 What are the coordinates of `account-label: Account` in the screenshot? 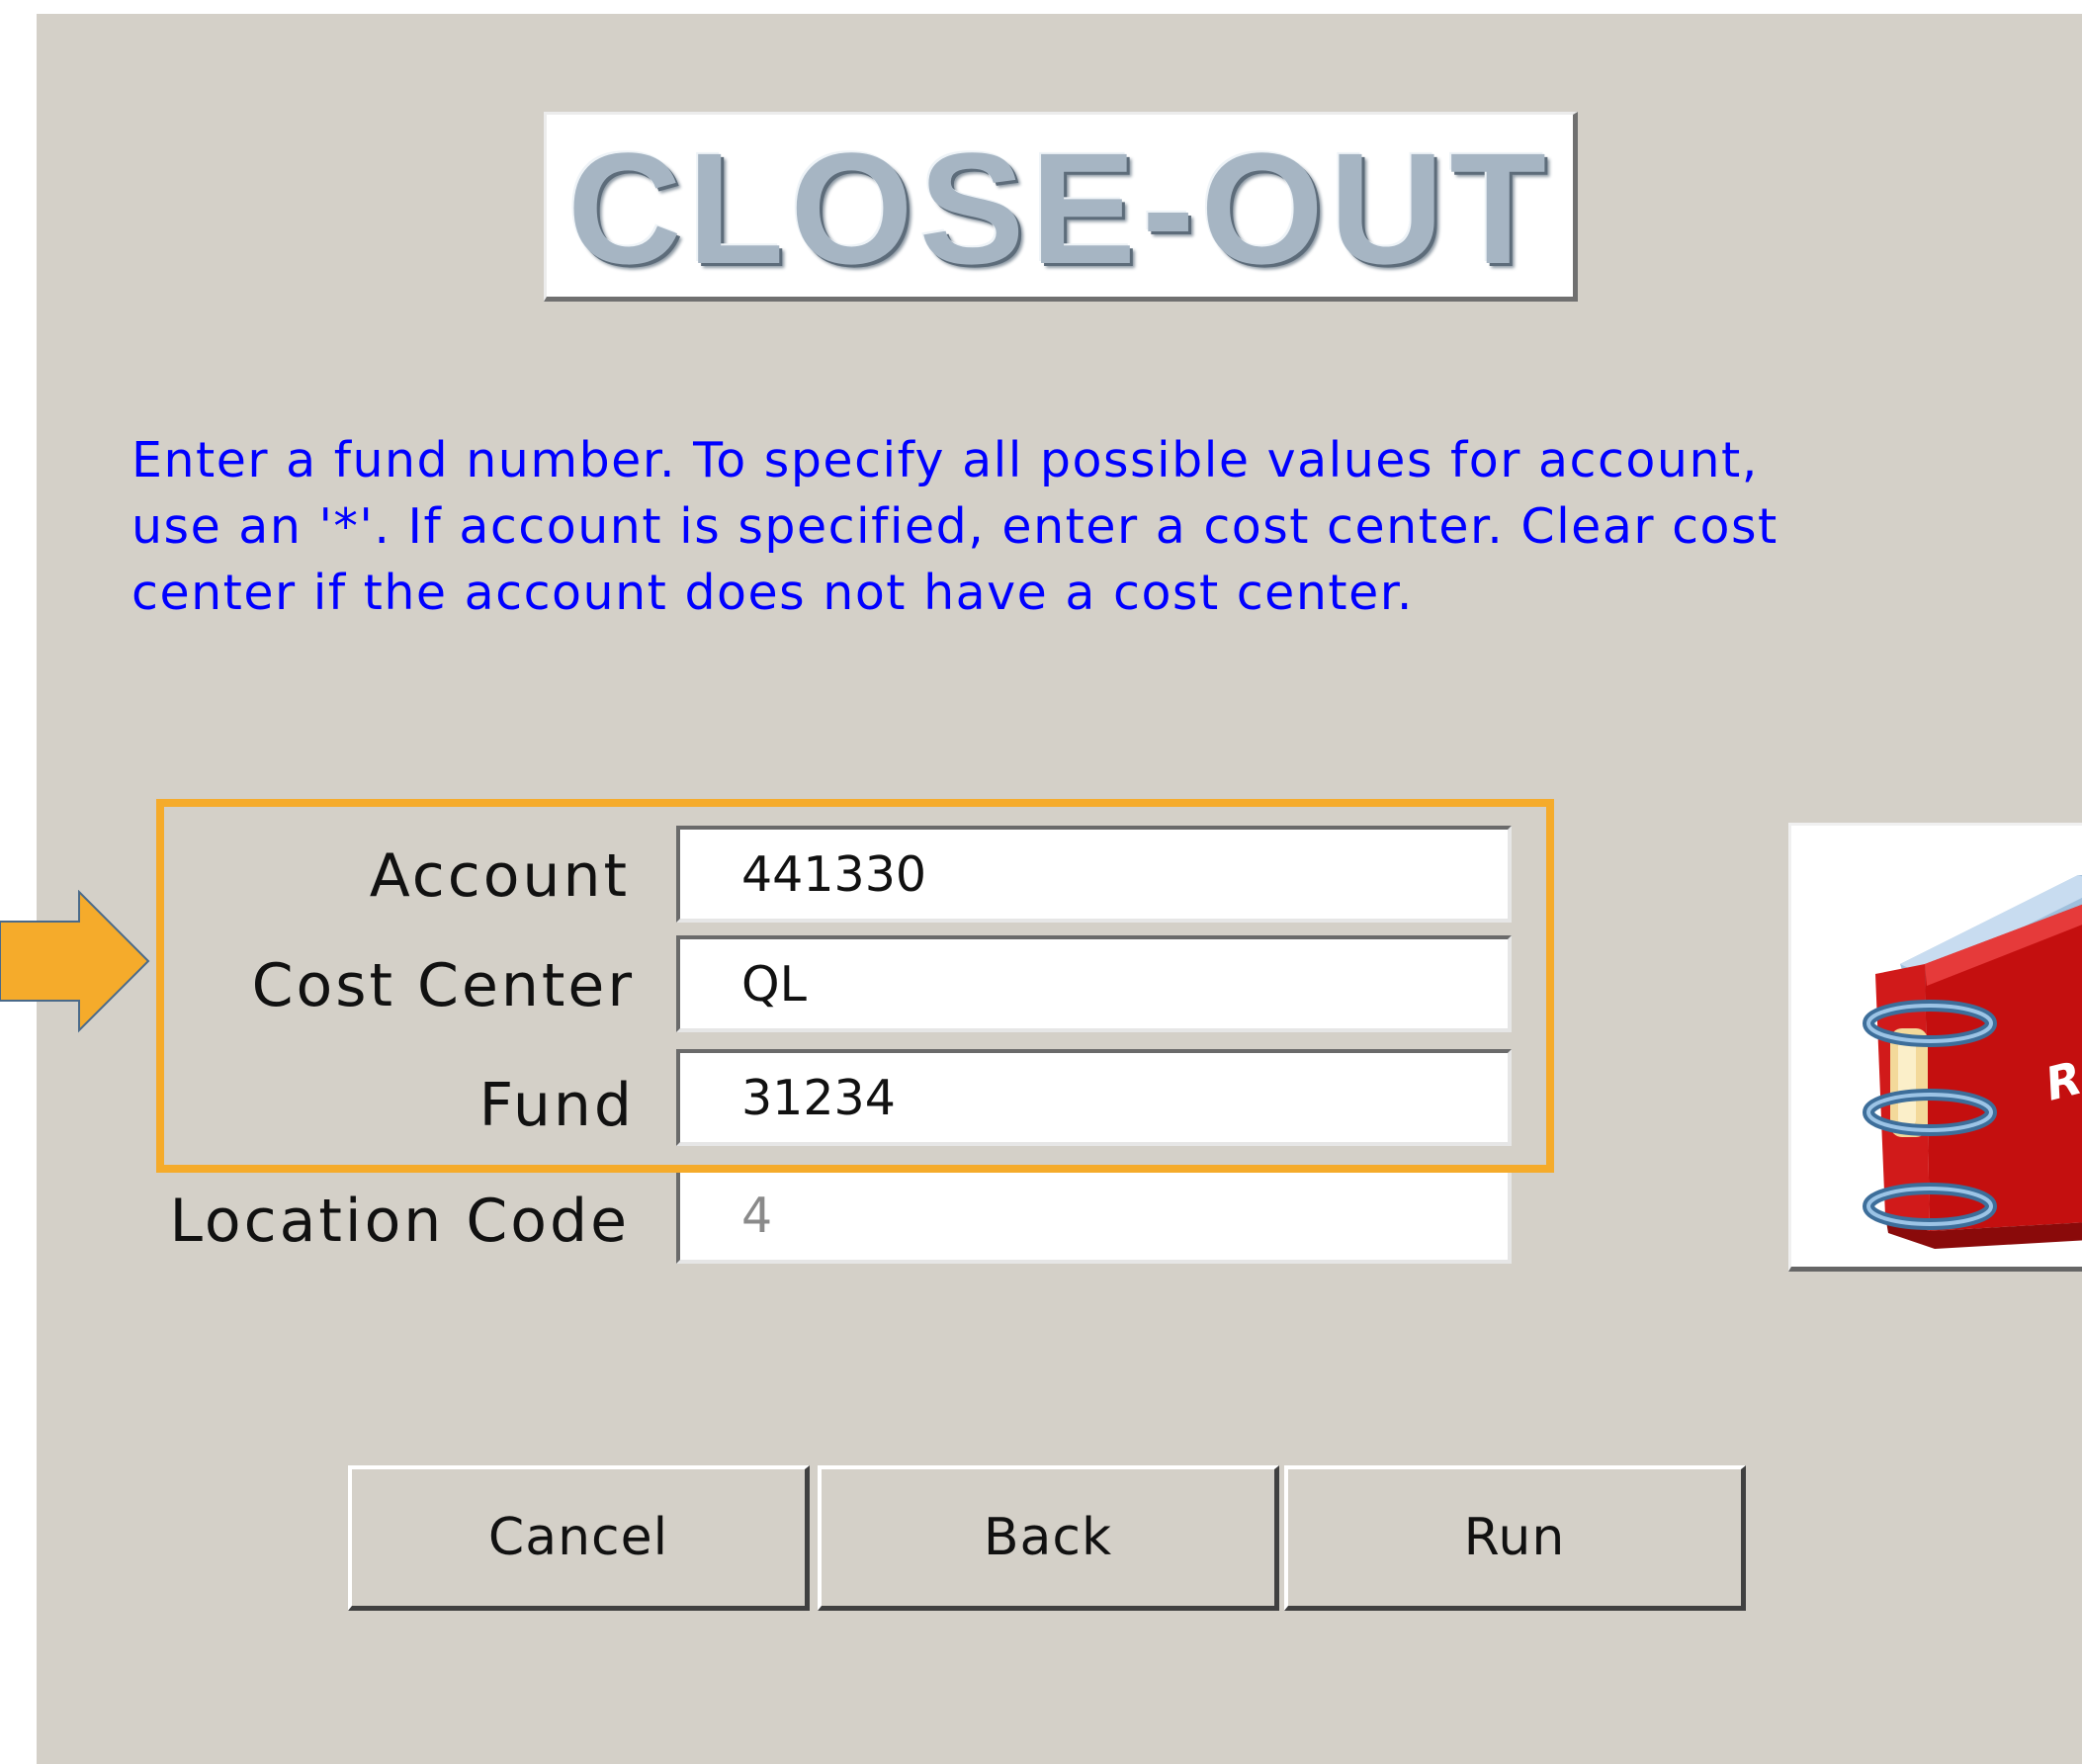 It's located at (499, 876).